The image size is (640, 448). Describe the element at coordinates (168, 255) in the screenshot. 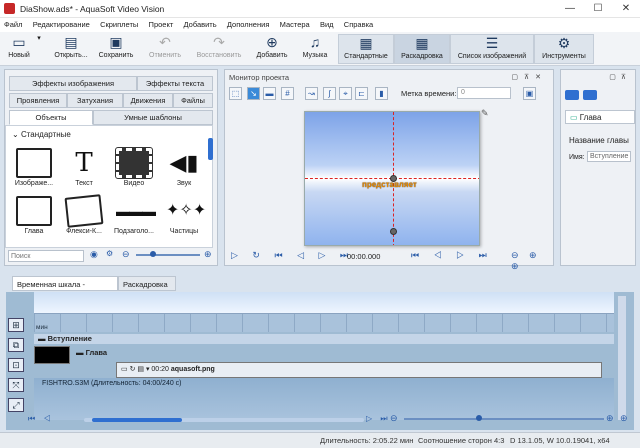

I see `zoom-slider` at that location.